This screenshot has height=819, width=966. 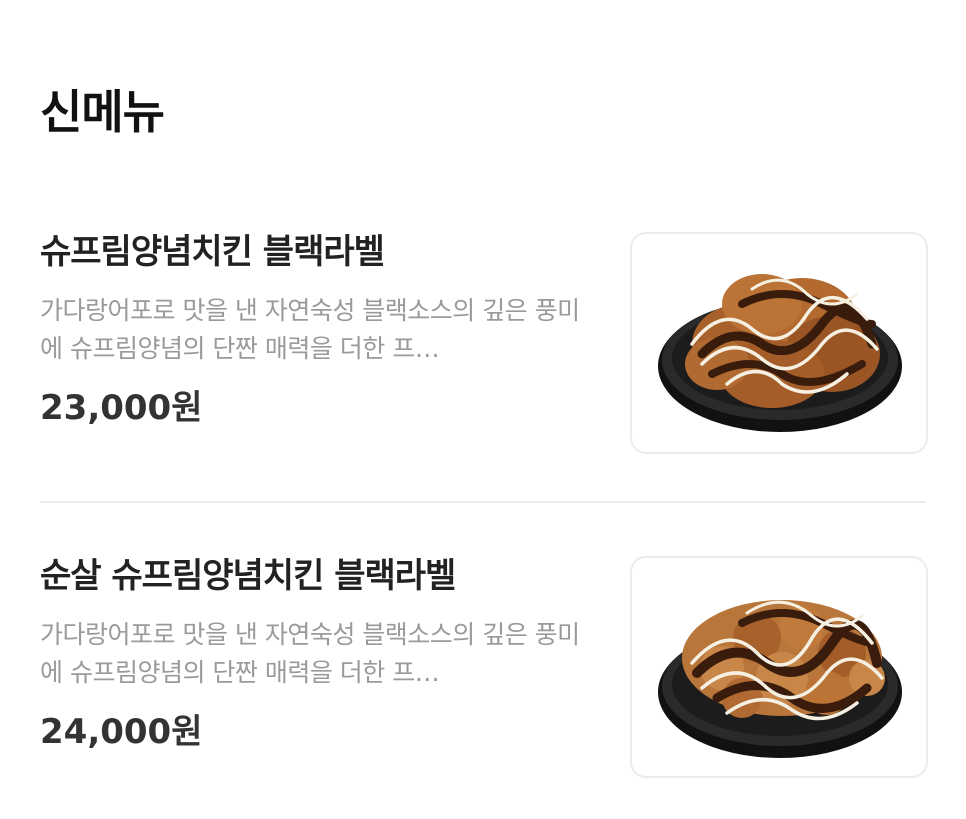 What do you see at coordinates (780, 353) in the screenshot?
I see `chicken-dish-image` at bounding box center [780, 353].